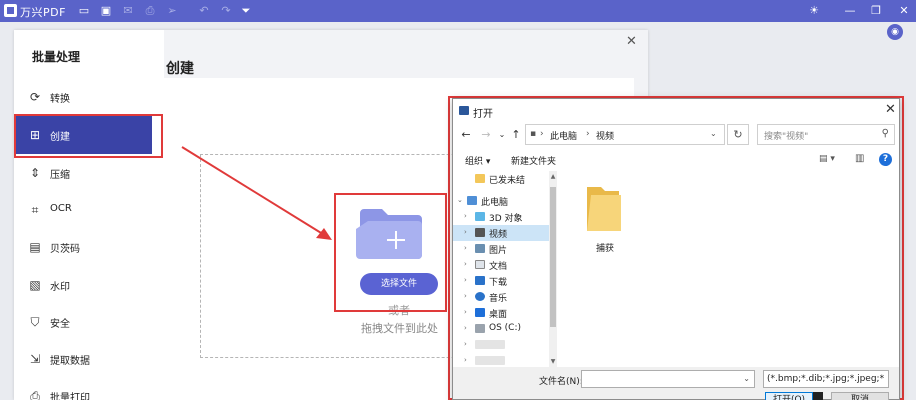 The width and height of the screenshot is (916, 400). I want to click on tree-item-music: › 音乐, so click(501, 297).